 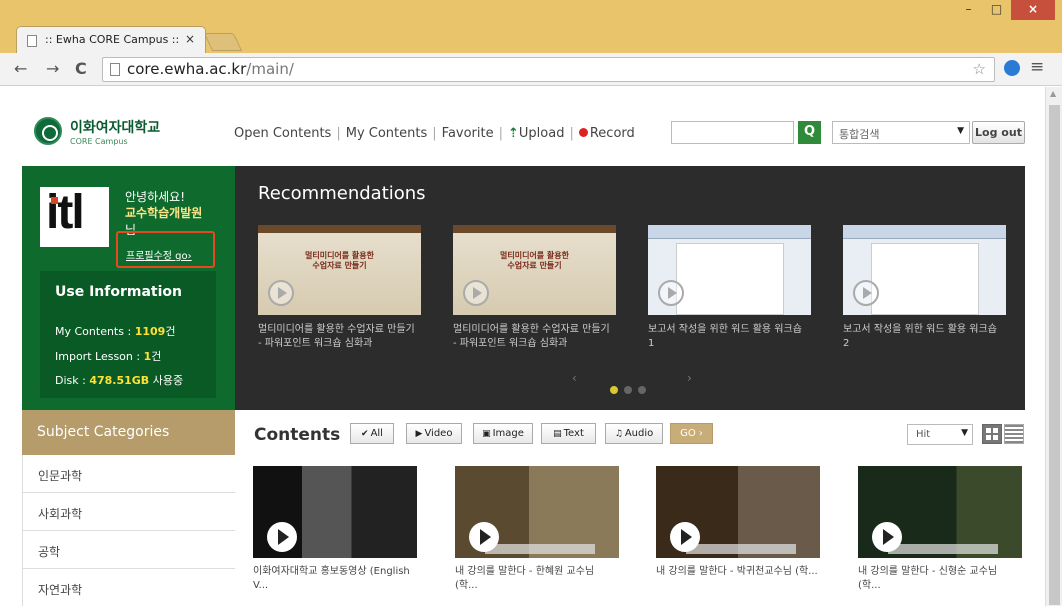 I want to click on scroll-up-icon: ▲, so click(x=1053, y=93).